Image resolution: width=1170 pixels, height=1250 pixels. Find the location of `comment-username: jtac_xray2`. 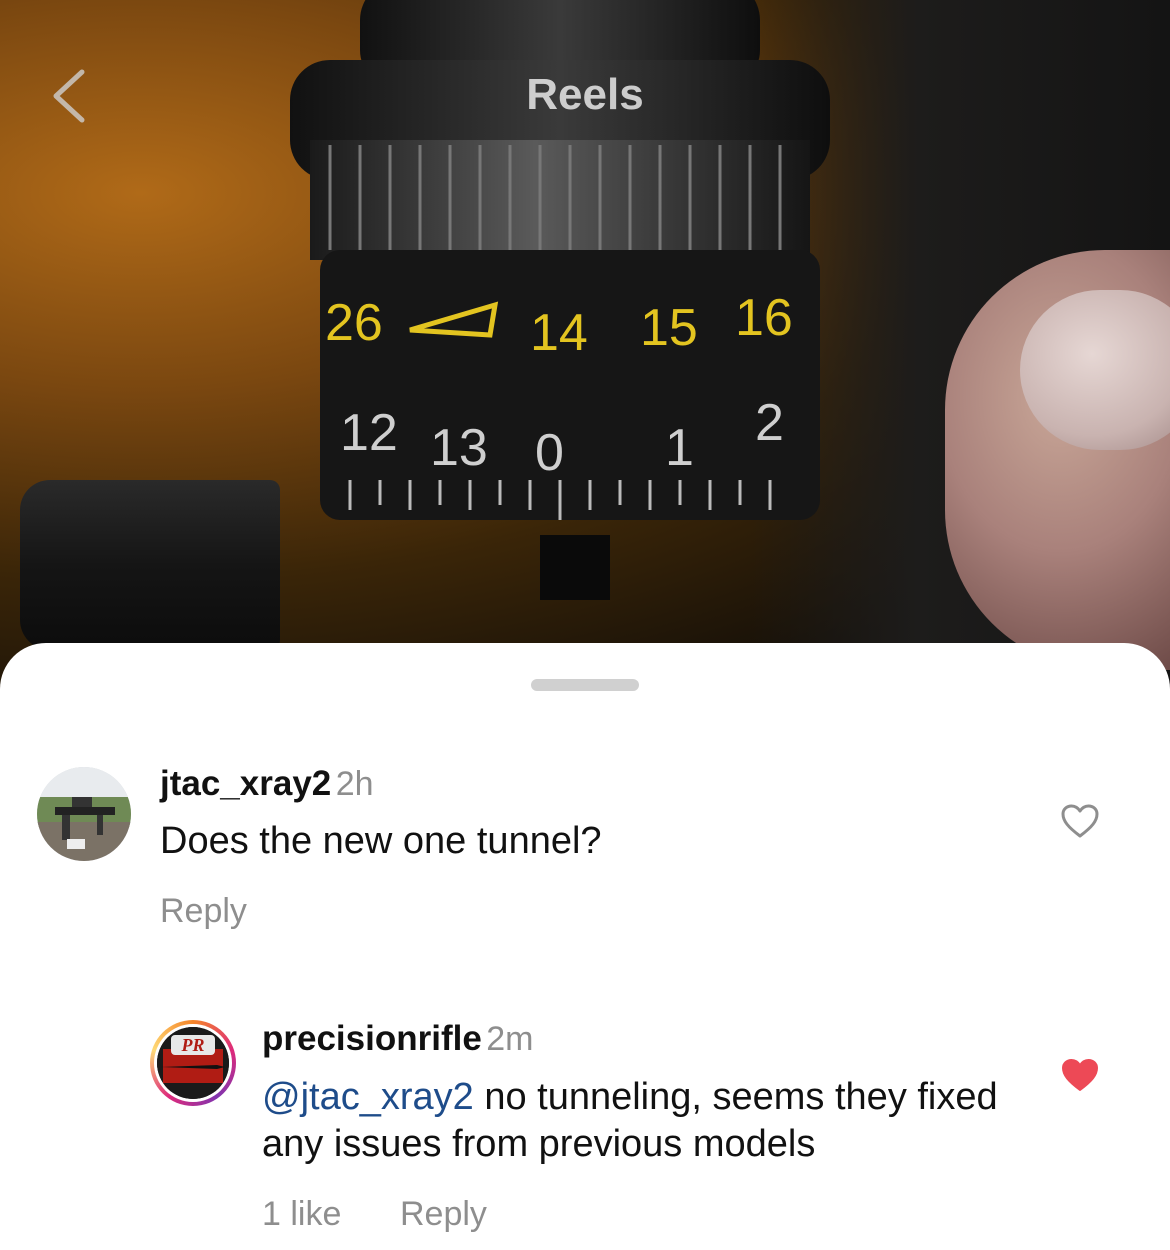

comment-username: jtac_xray2 is located at coordinates (245, 783).